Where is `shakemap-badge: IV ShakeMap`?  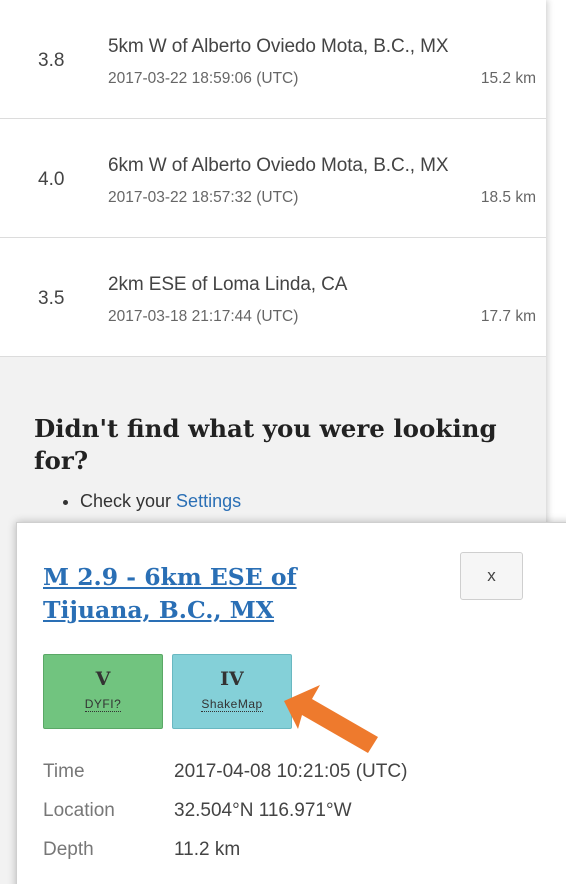 shakemap-badge: IV ShakeMap is located at coordinates (232, 691).